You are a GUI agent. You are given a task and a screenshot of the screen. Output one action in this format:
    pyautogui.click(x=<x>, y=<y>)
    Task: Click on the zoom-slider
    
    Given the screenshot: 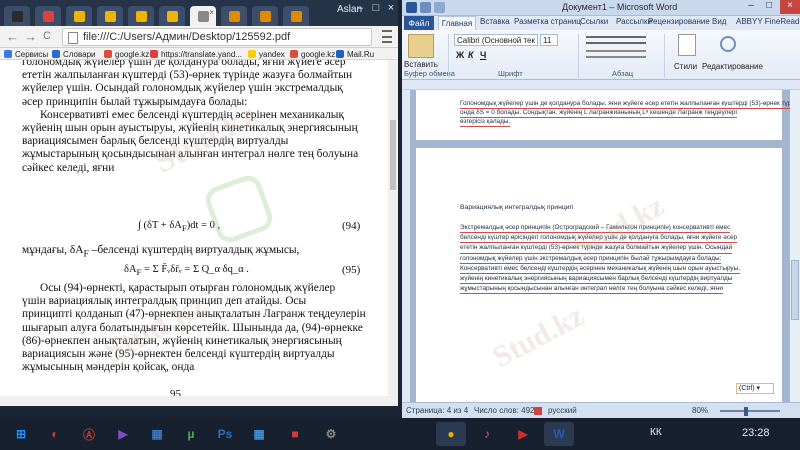 What is the action you would take?
    pyautogui.click(x=750, y=411)
    